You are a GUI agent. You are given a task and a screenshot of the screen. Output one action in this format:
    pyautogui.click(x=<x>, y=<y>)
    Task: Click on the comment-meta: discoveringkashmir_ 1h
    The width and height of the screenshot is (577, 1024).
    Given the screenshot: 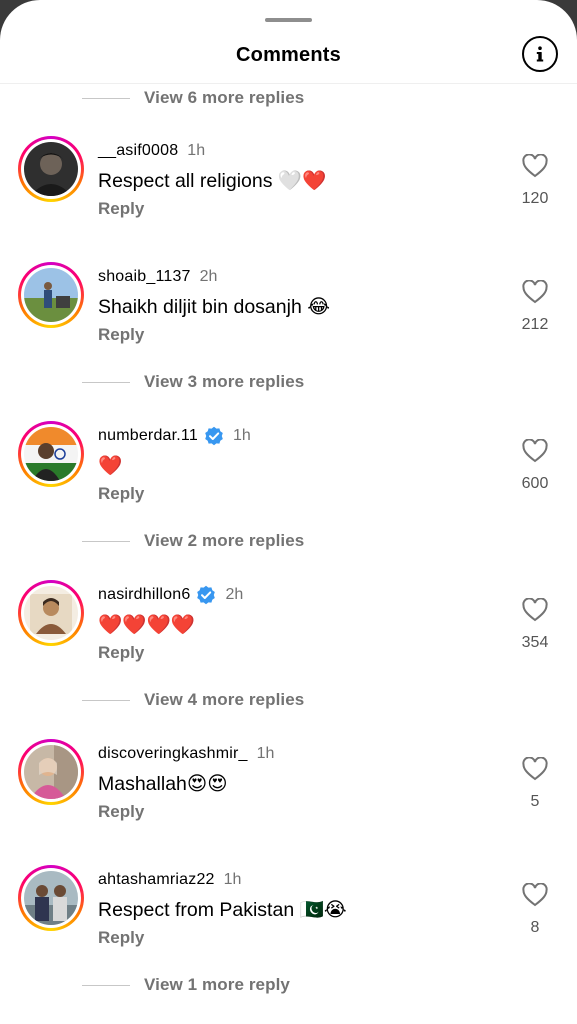 What is the action you would take?
    pyautogui.click(x=186, y=754)
    